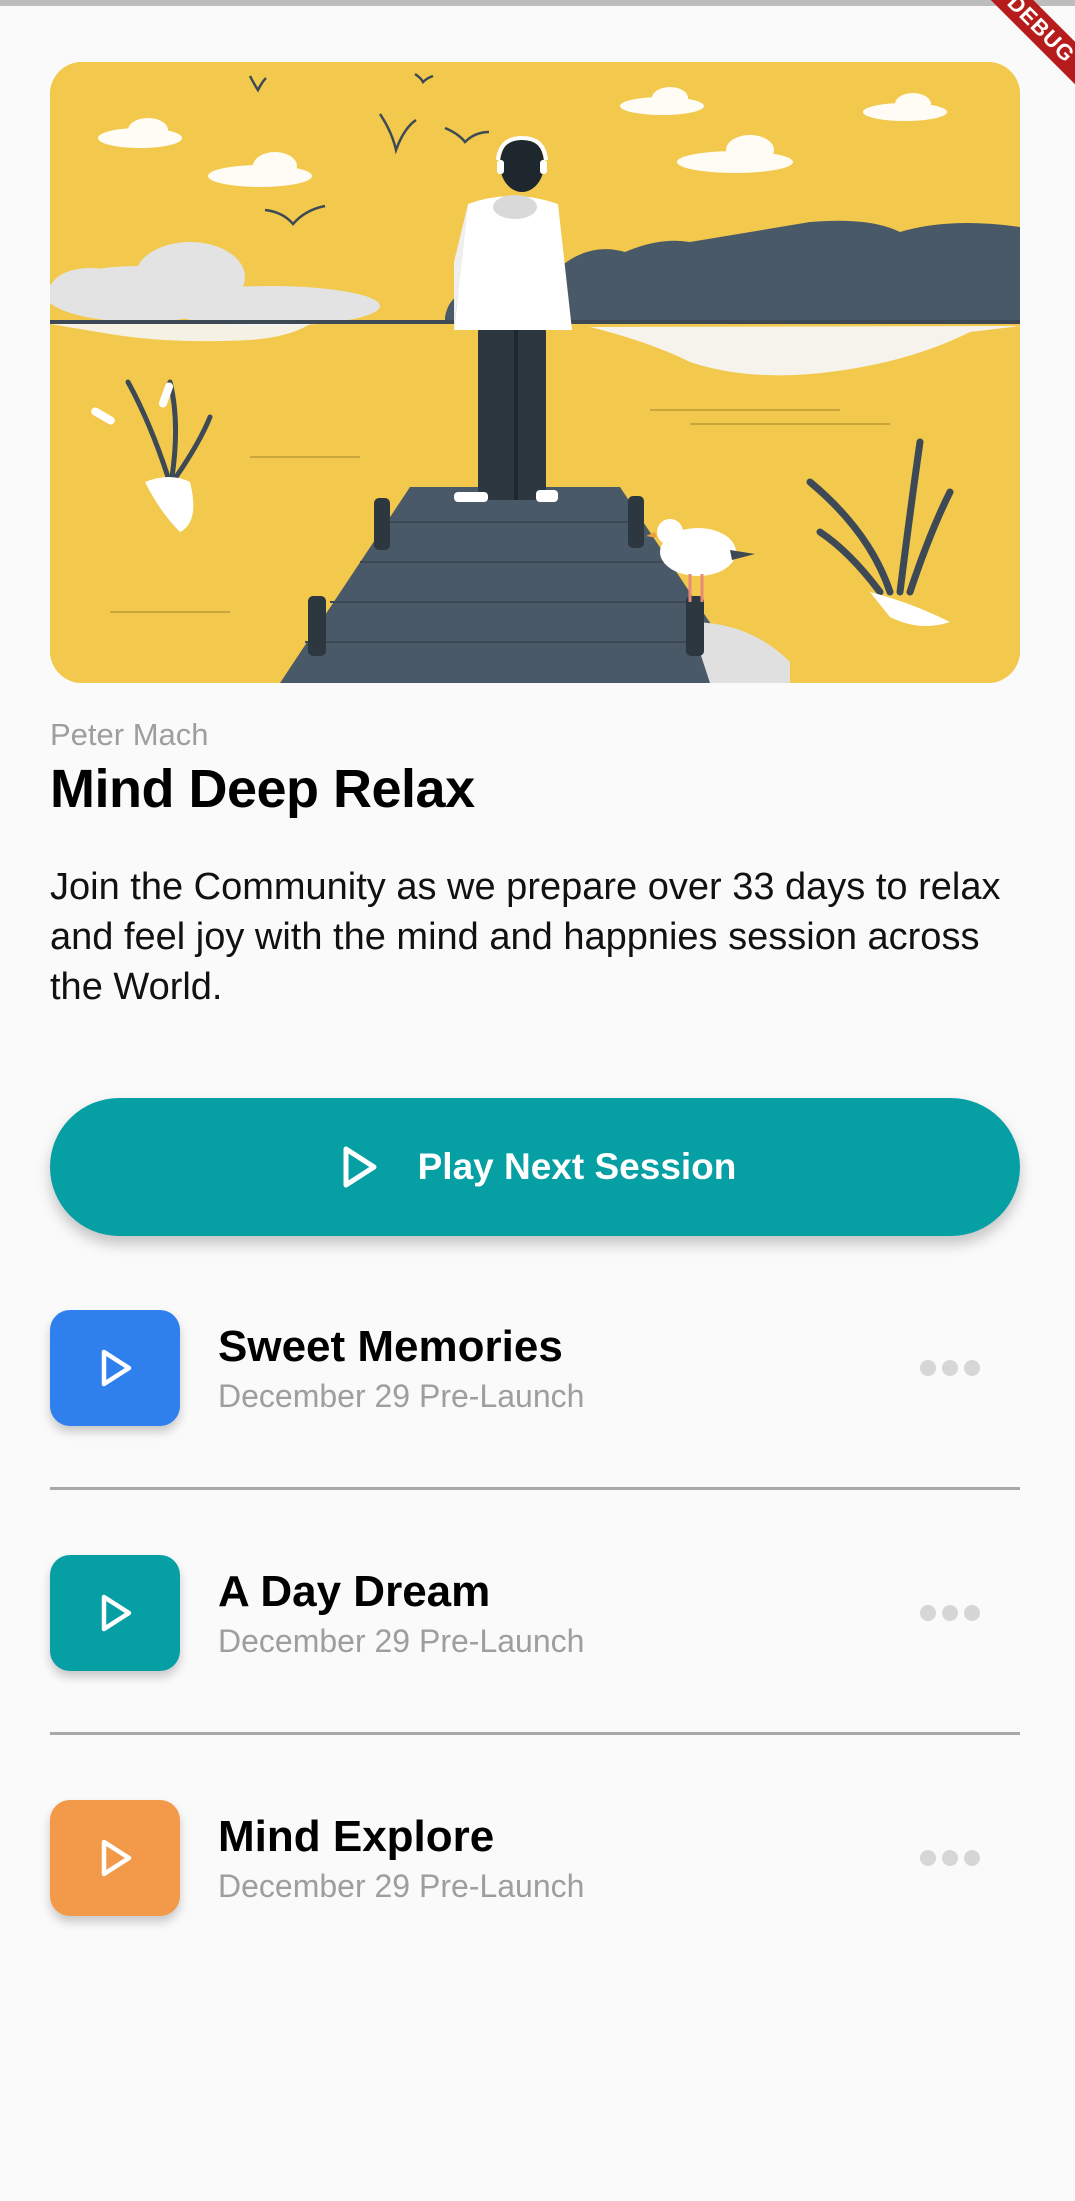  I want to click on session-title: A Day Dream, so click(354, 1591).